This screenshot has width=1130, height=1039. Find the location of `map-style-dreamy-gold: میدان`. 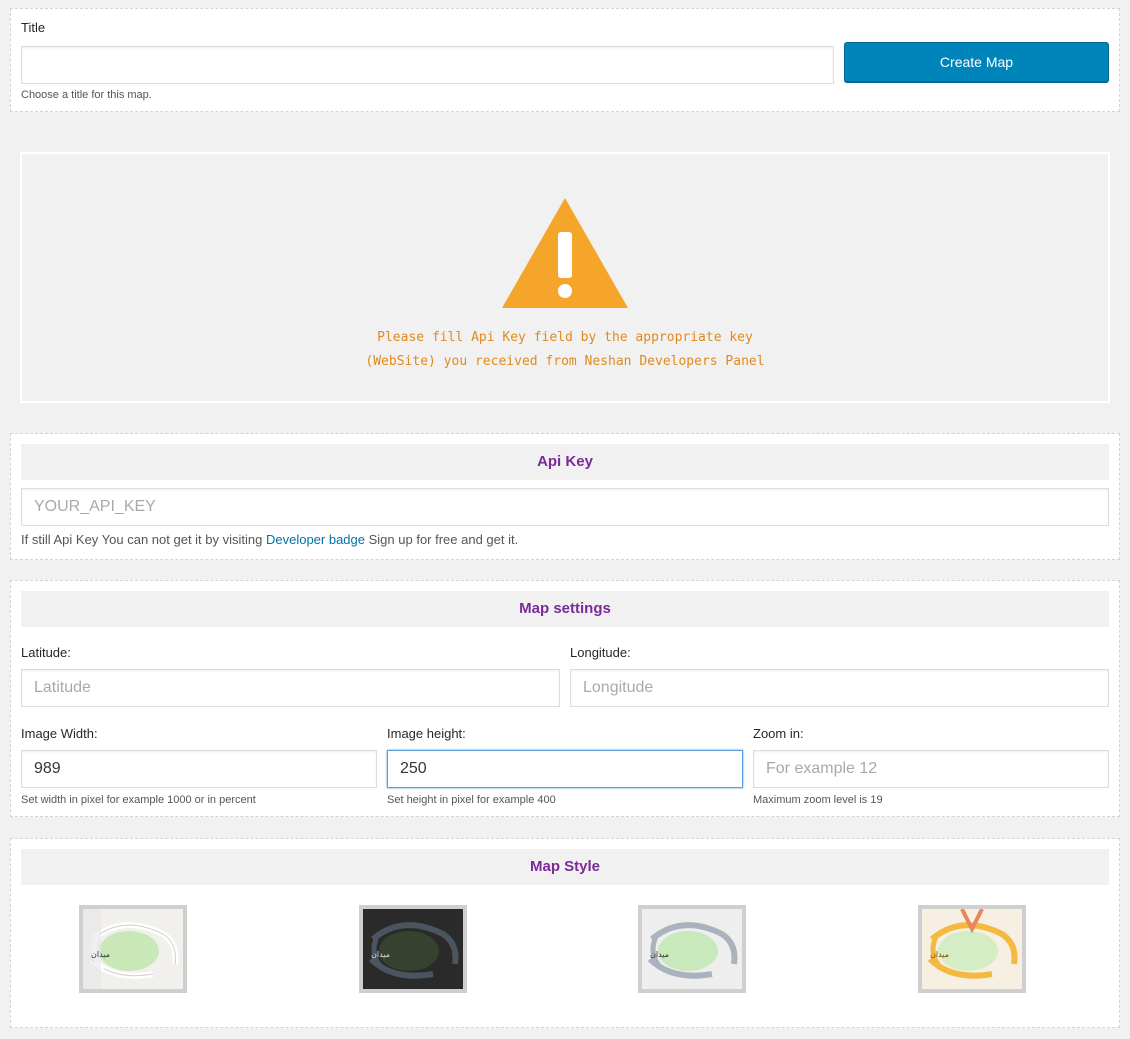

map-style-dreamy-gold: میدان is located at coordinates (972, 949).